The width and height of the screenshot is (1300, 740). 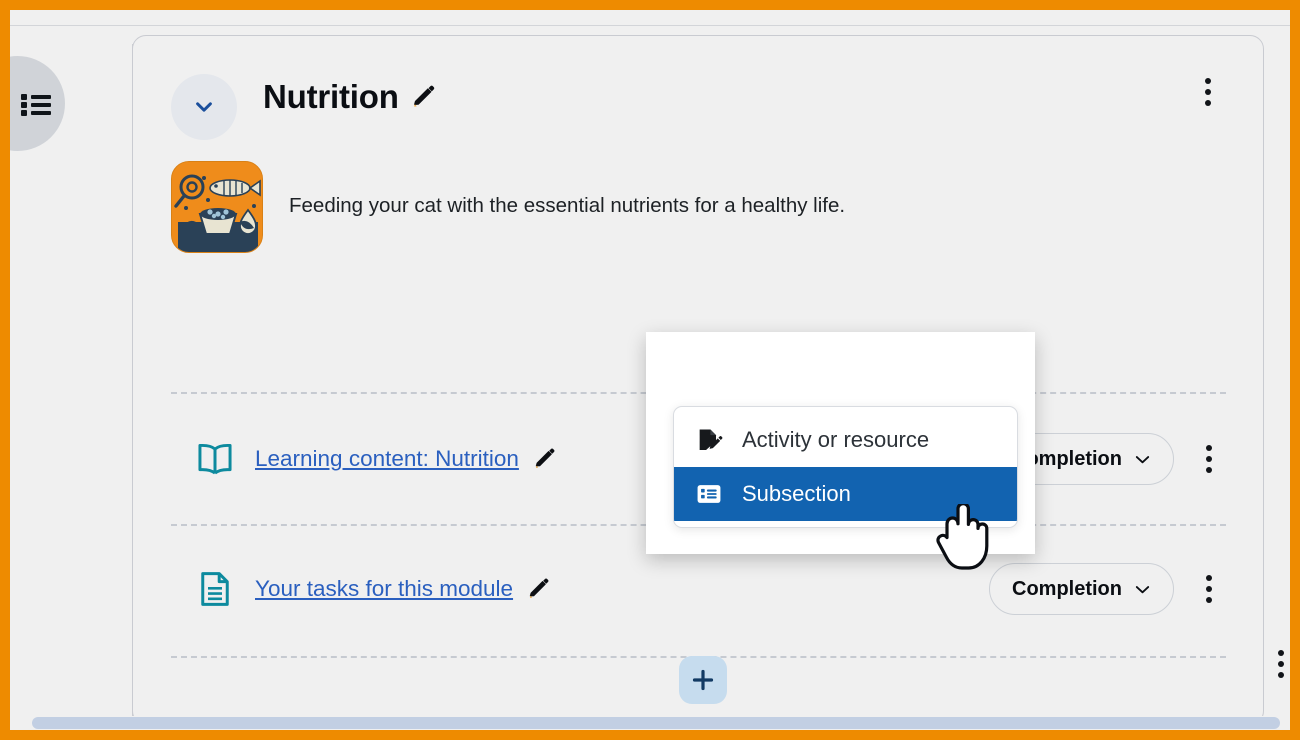 I want to click on book-icon, so click(x=215, y=459).